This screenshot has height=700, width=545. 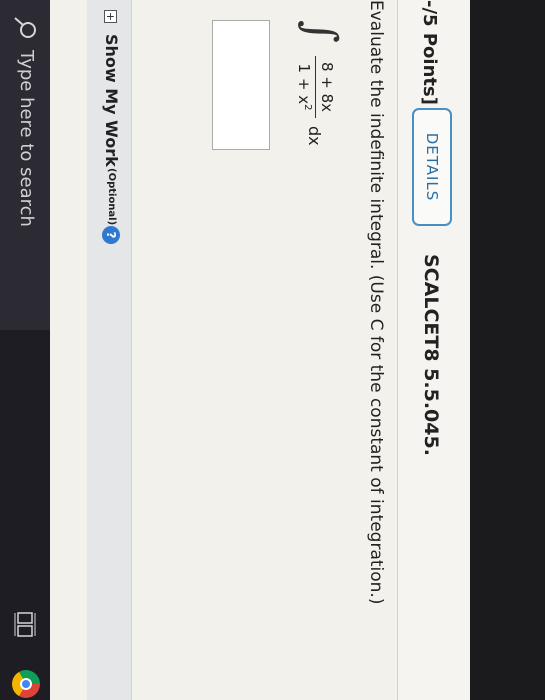 I want to click on integrand-numerator: 8 + 8x, so click(x=327, y=87).